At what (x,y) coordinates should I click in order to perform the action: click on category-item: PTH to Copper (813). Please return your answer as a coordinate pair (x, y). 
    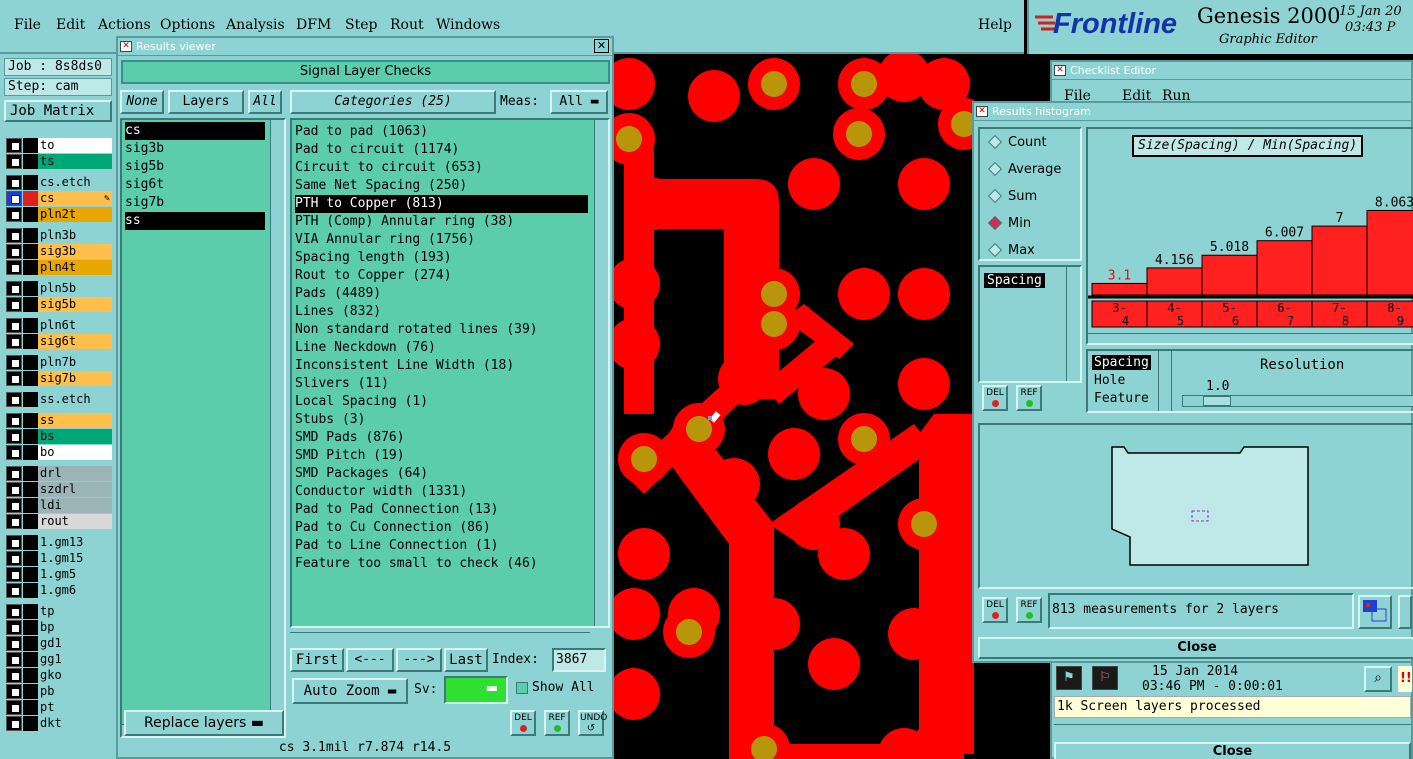
    Looking at the image, I should click on (441, 204).